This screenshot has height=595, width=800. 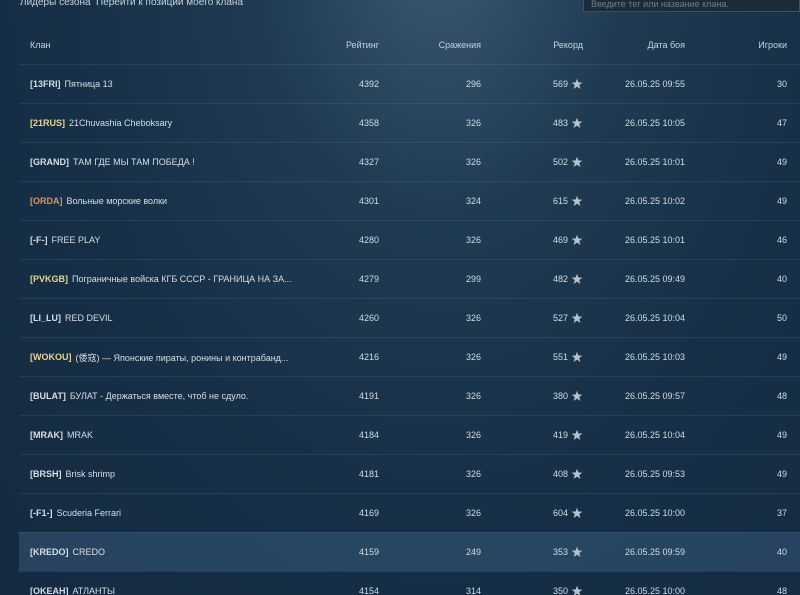 What do you see at coordinates (45, 318) in the screenshot?
I see `clan-tag: [LI_LU]` at bounding box center [45, 318].